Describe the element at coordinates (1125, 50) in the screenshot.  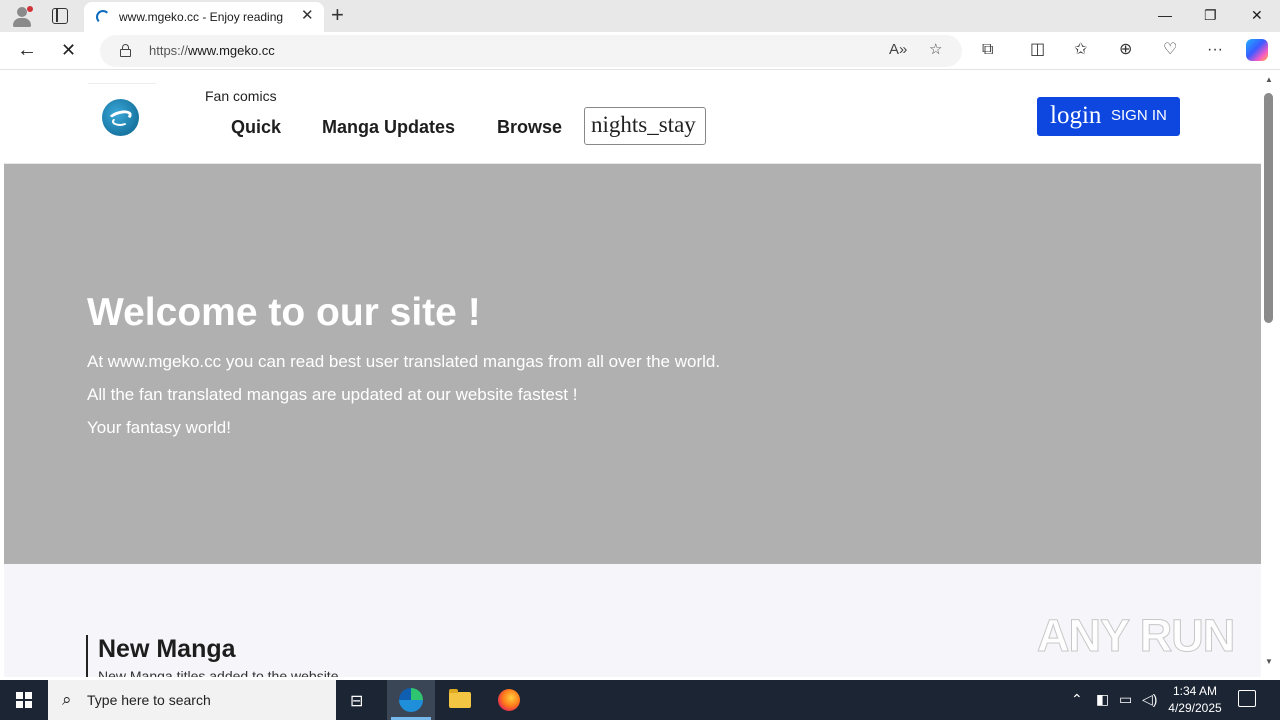
I see `collections-icon: ⊕` at that location.